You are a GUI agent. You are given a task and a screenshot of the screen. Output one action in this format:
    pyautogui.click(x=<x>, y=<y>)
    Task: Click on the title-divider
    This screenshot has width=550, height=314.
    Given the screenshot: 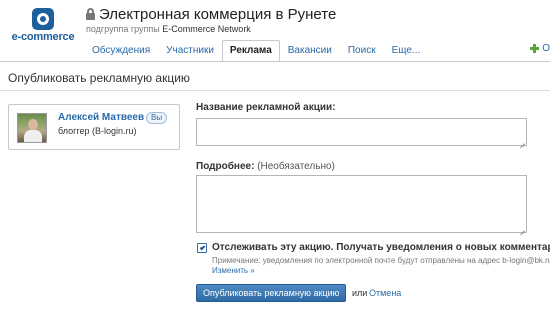 What is the action you would take?
    pyautogui.click(x=275, y=90)
    